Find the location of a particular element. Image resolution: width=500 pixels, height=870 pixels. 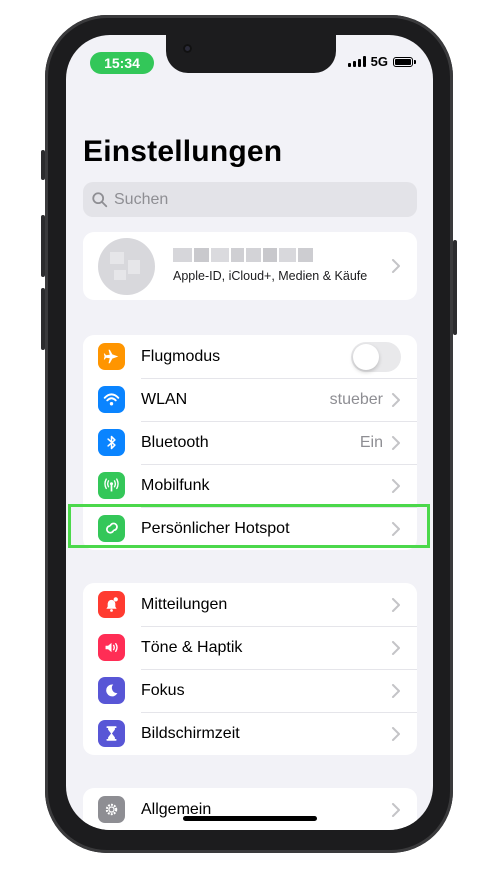

row-label: Bildschirmzeit is located at coordinates (190, 733).